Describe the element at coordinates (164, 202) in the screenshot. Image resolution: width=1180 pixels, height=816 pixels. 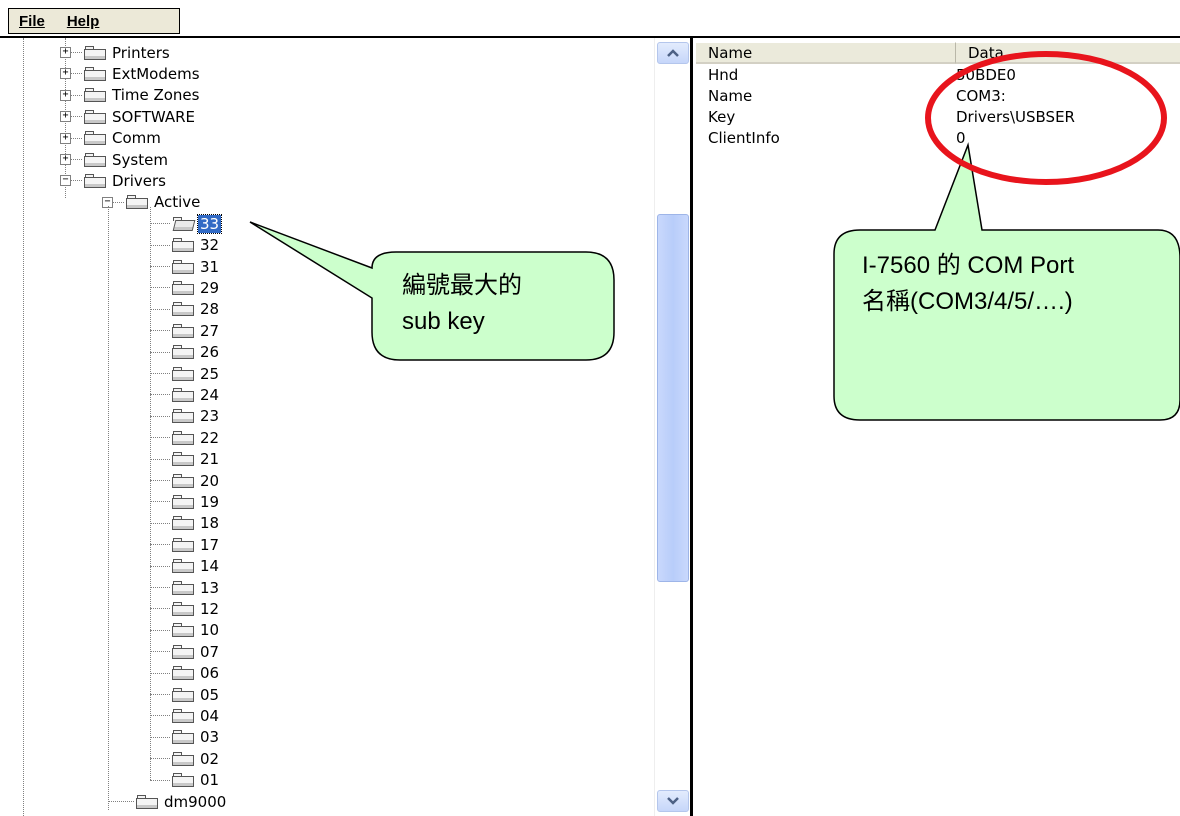
I see `tree-item: Active` at that location.